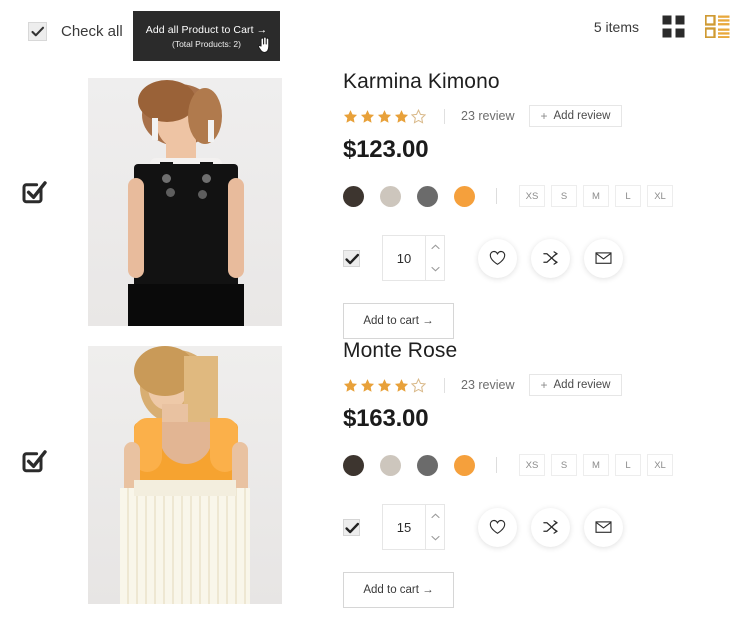  What do you see at coordinates (421, 81) in the screenshot?
I see `product-title: Karmina Kimono` at bounding box center [421, 81].